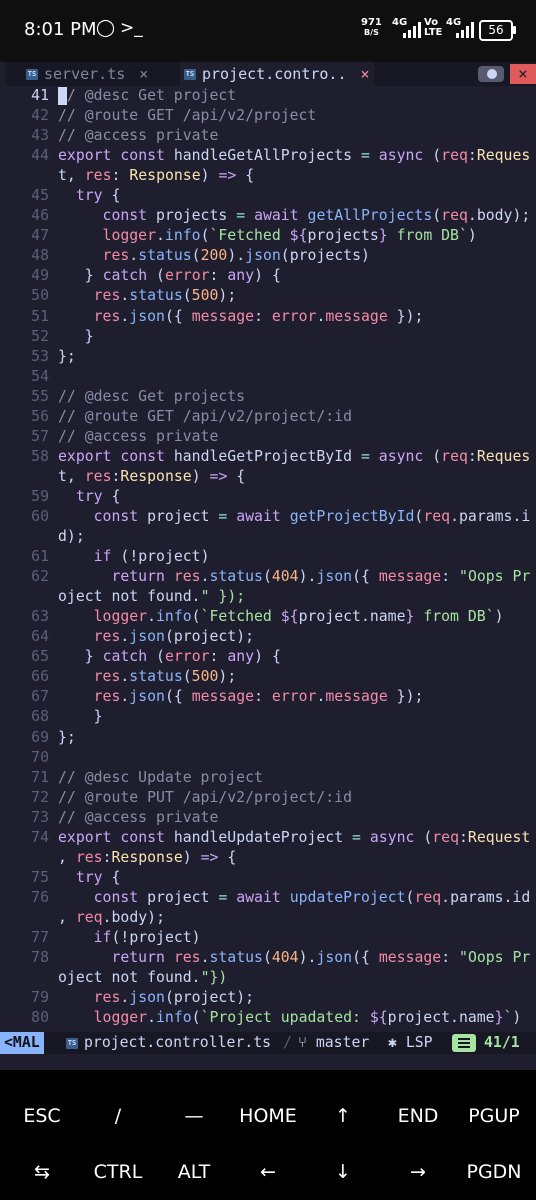  What do you see at coordinates (40, 156) in the screenshot?
I see `line-number: 44` at bounding box center [40, 156].